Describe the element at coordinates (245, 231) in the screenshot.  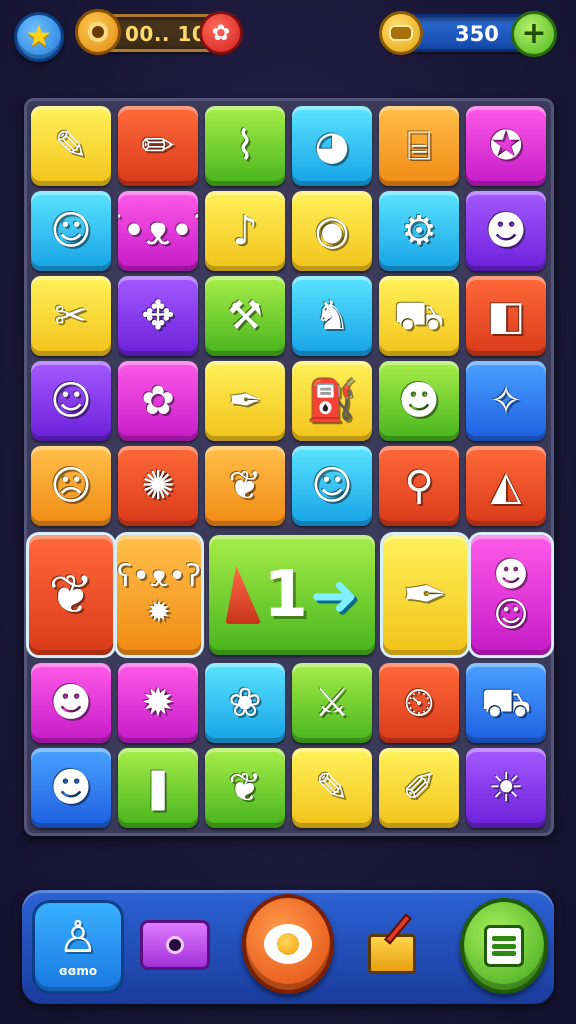
I see `tile: ♪` at that location.